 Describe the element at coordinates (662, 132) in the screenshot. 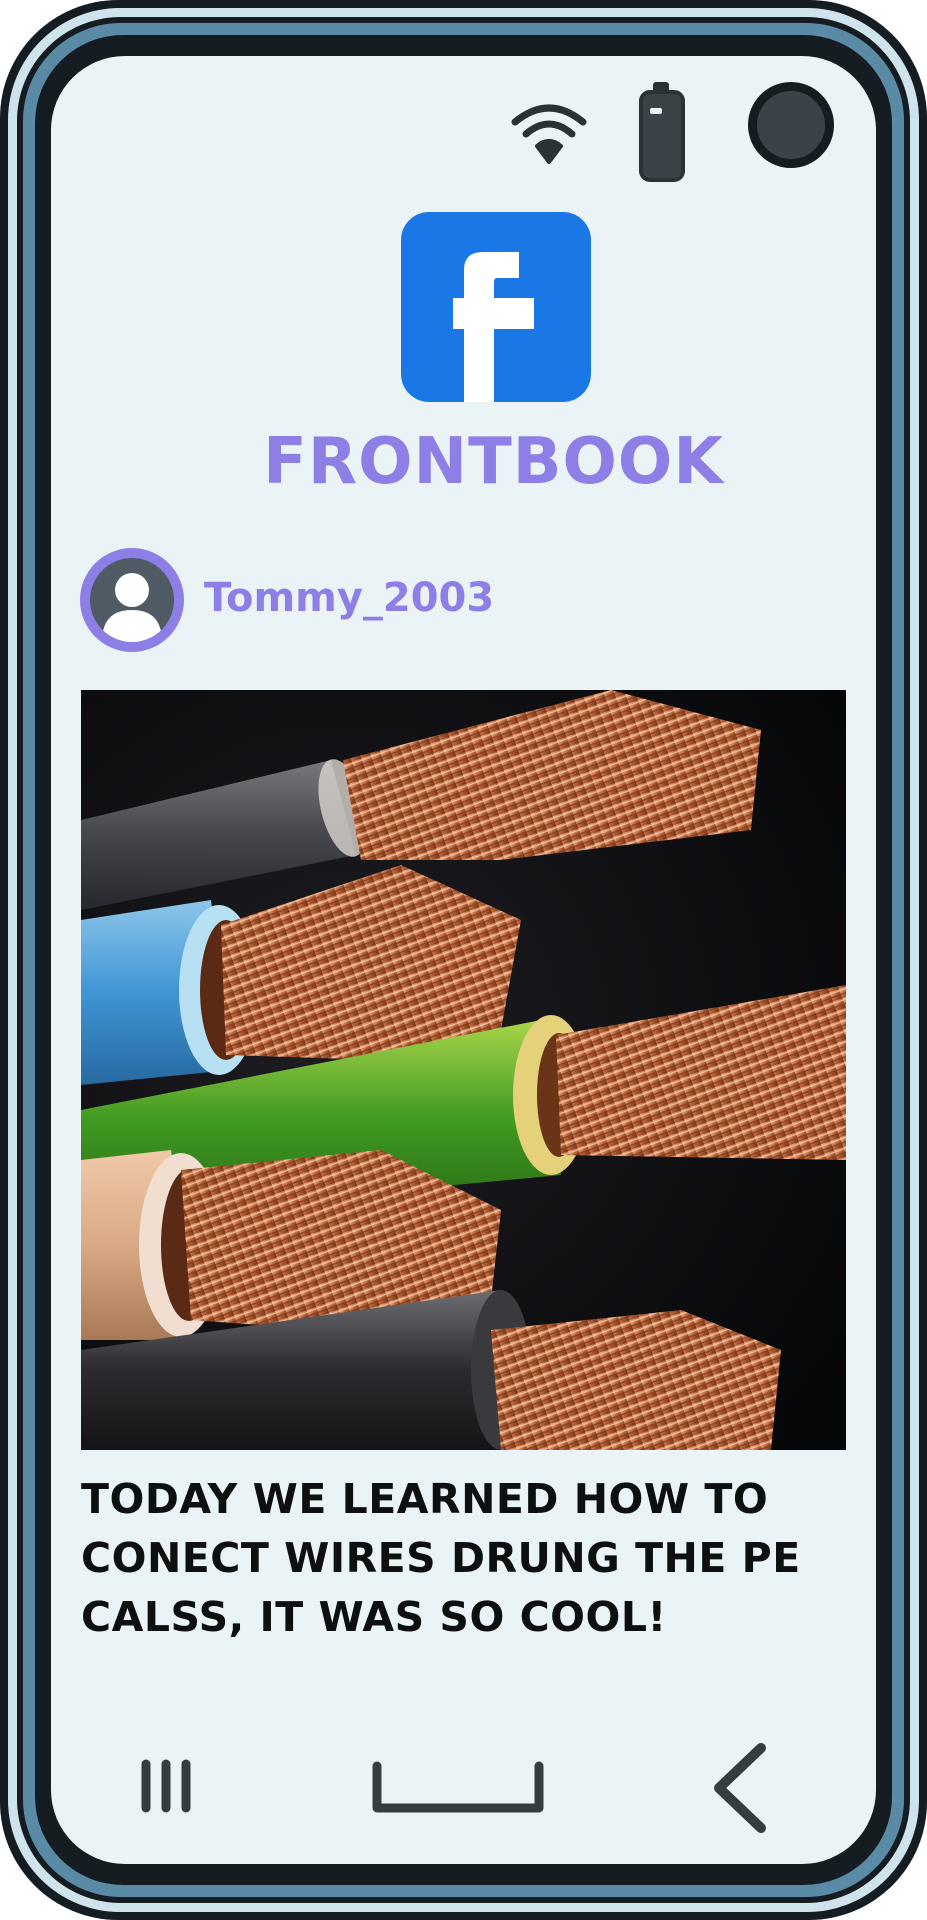

I see `battery-icon` at that location.